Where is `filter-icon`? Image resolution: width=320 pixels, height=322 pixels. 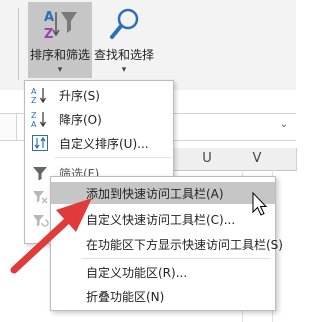 filter-icon is located at coordinates (40, 174).